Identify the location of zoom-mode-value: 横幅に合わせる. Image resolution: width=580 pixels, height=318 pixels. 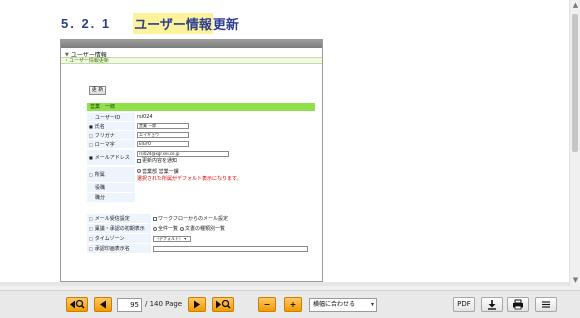
(334, 304).